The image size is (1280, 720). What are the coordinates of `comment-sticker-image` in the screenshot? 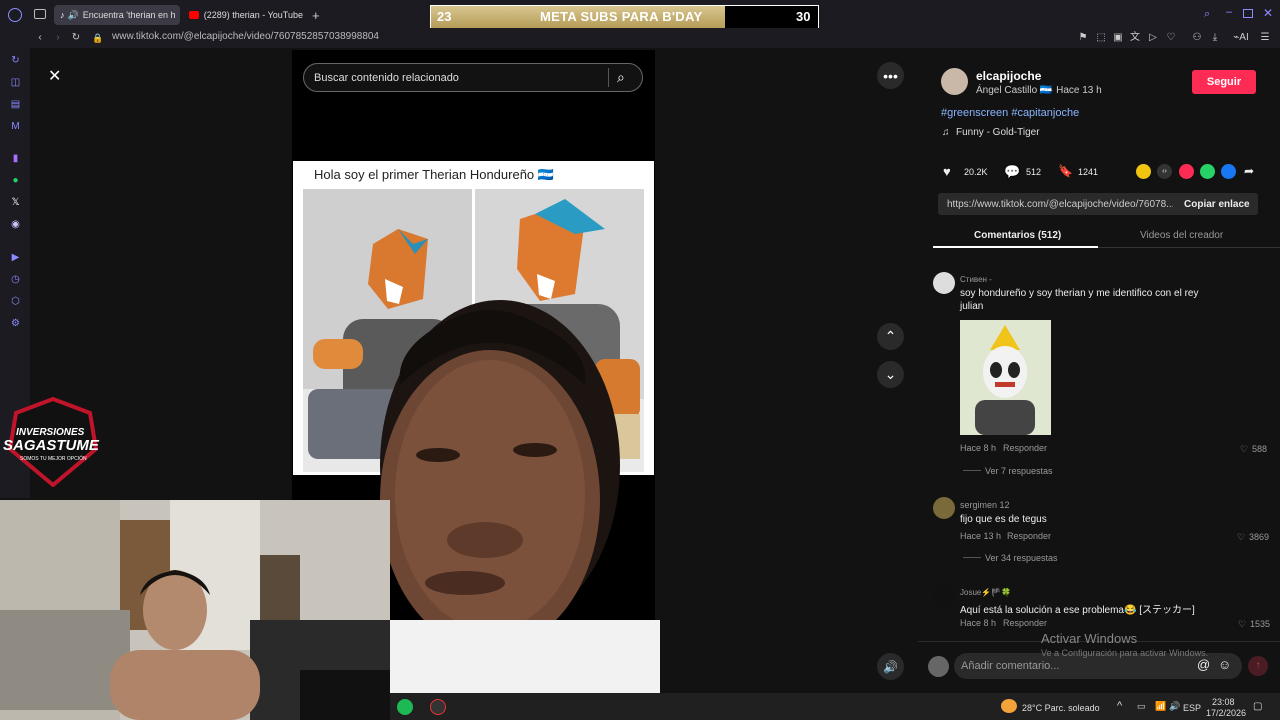 It's located at (1005, 377).